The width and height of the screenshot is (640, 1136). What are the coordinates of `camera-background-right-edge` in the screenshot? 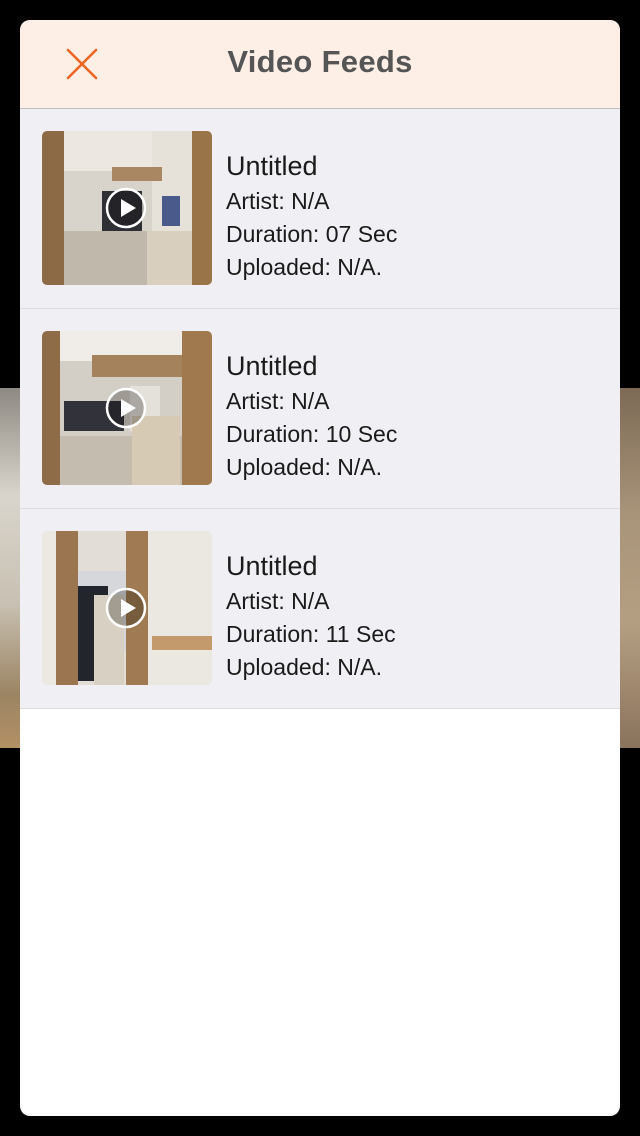 It's located at (629, 568).